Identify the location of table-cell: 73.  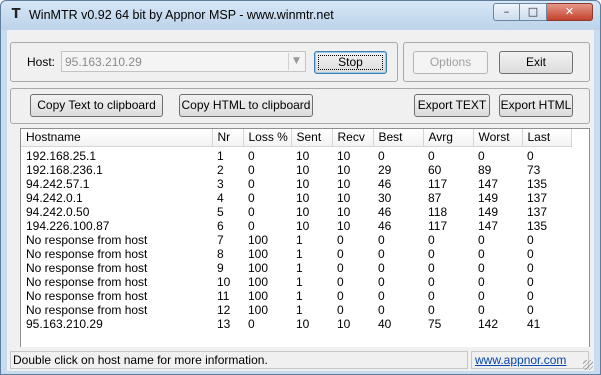
(534, 169).